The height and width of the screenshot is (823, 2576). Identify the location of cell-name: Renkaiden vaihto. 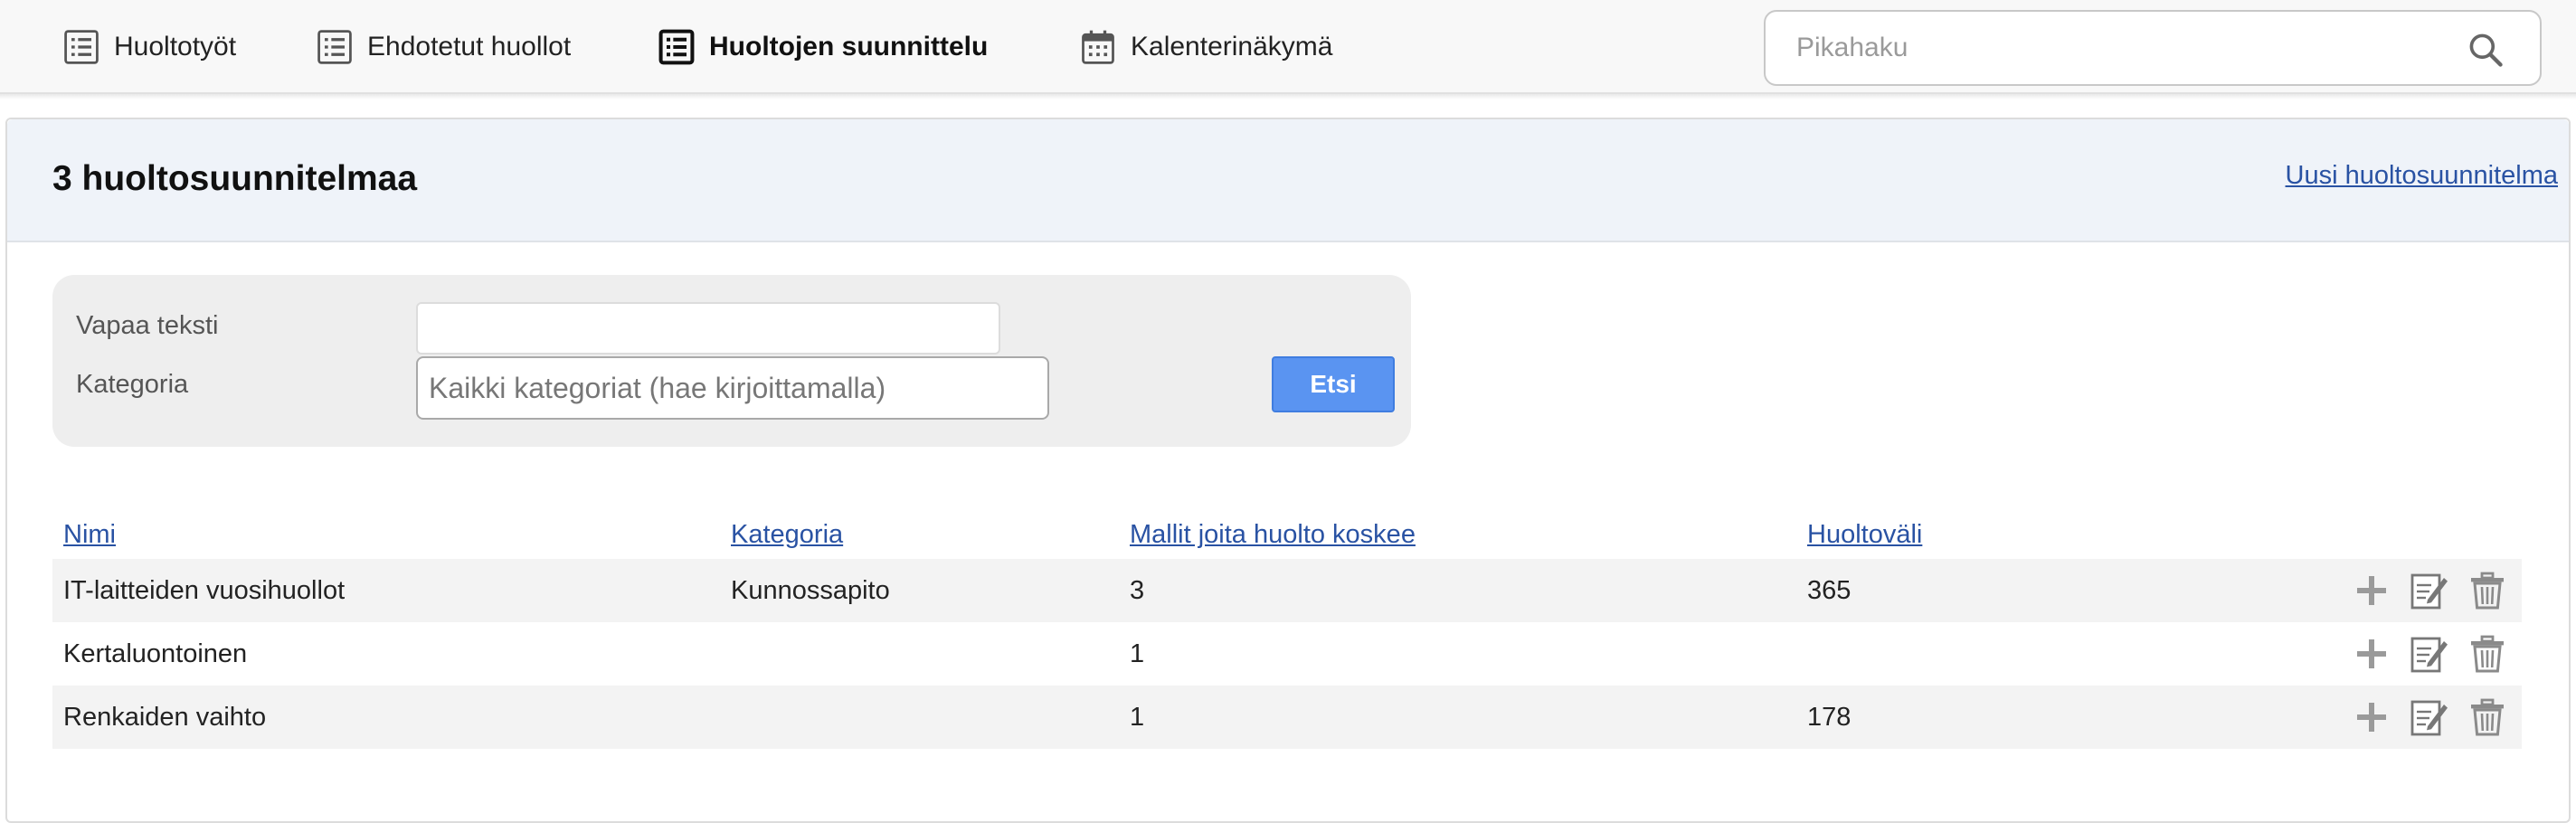
(386, 717).